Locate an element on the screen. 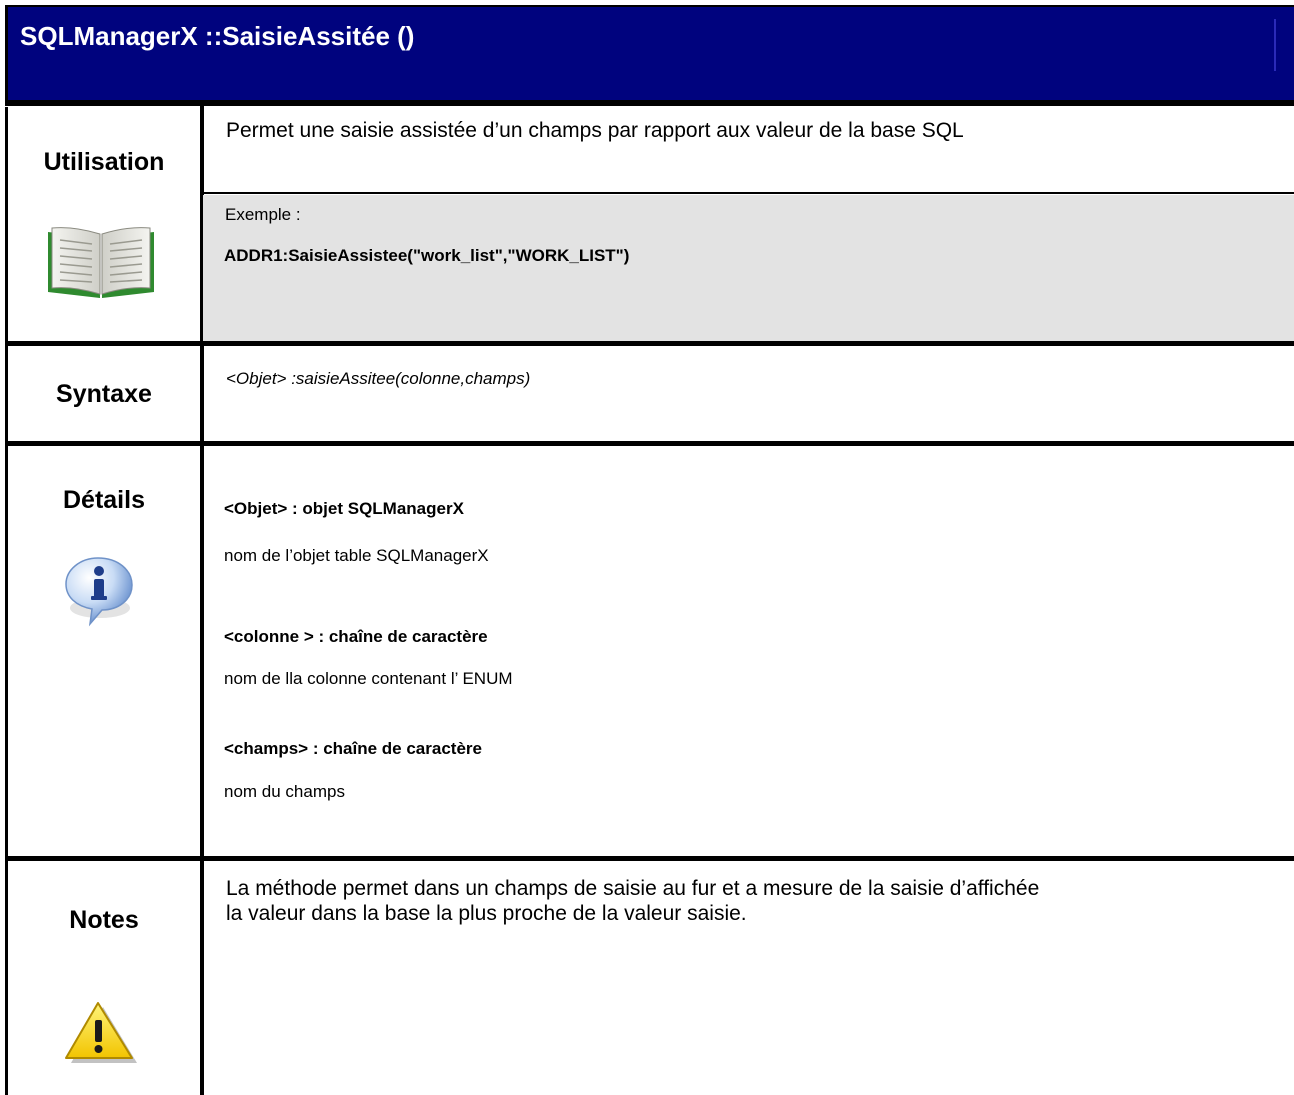 The width and height of the screenshot is (1294, 1095). syntaxe-label: Syntaxe is located at coordinates (104, 394).